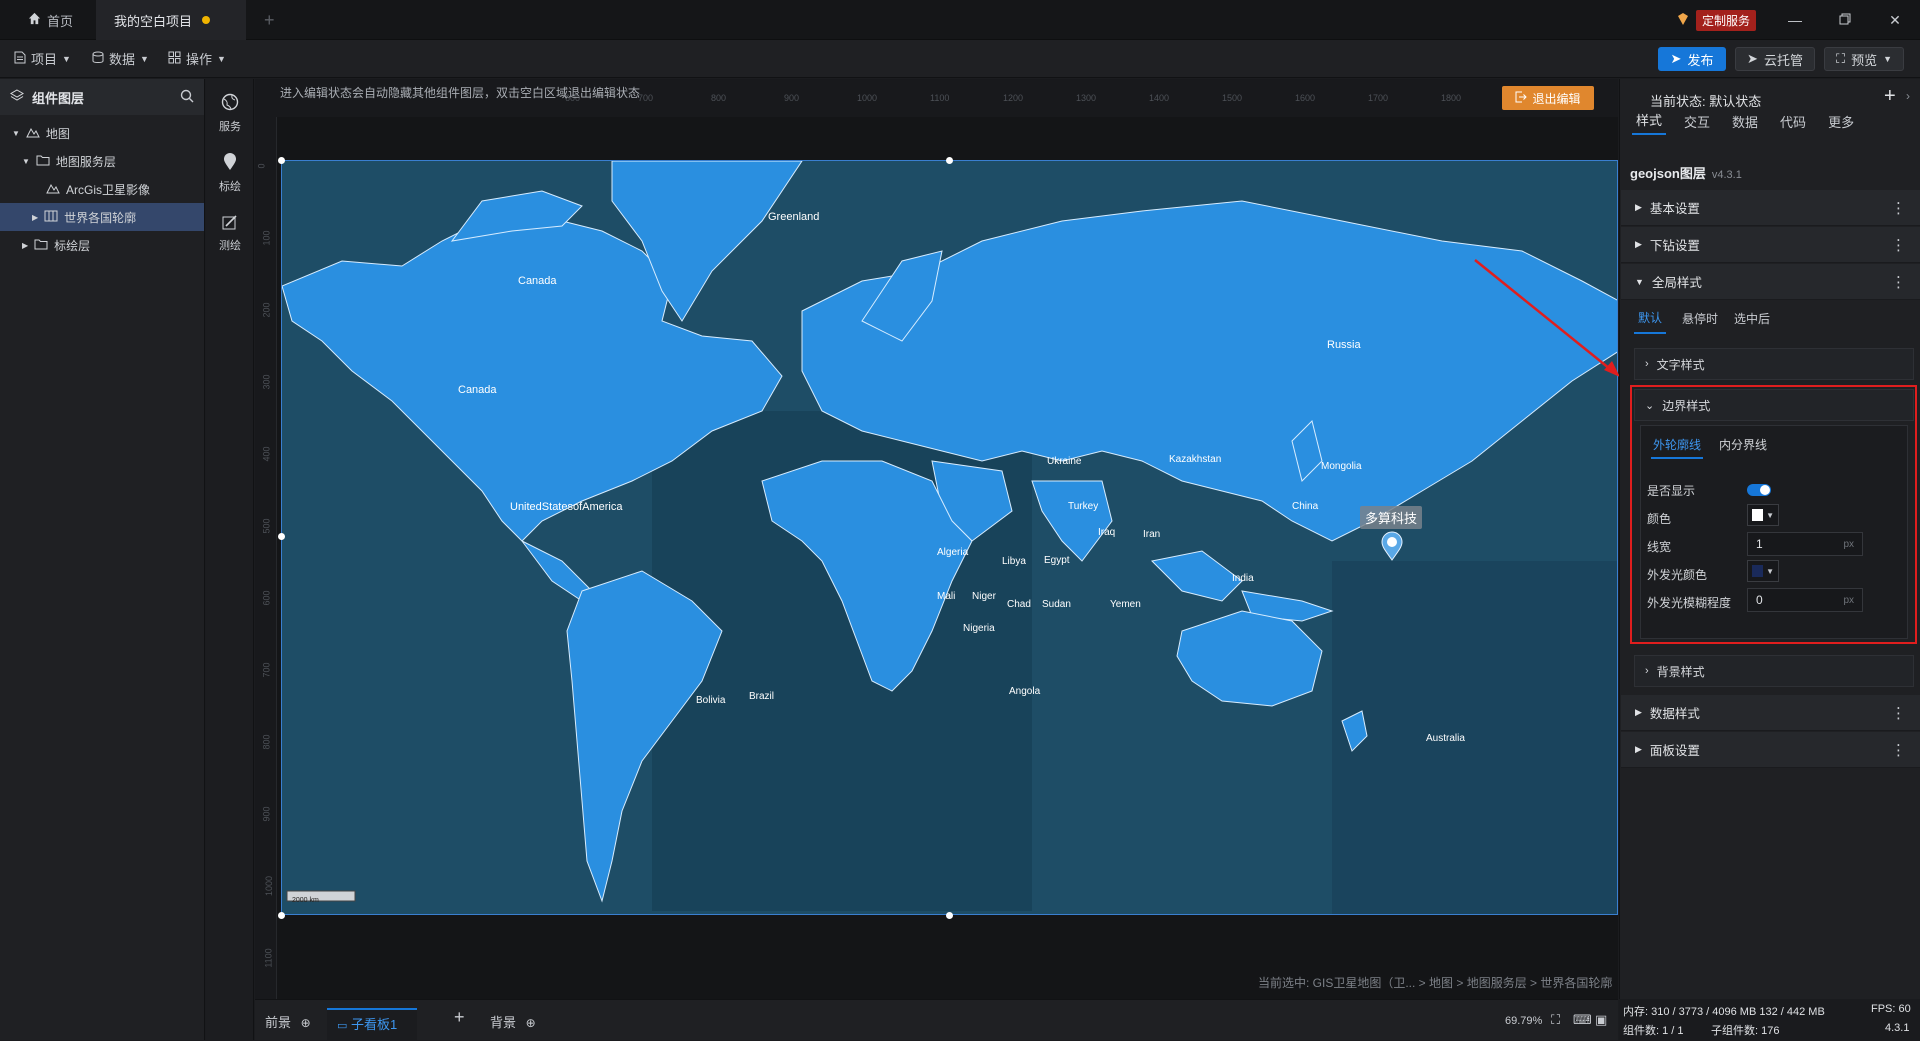  What do you see at coordinates (372, 1024) in the screenshot?
I see `subboard-tab: ▭ 子看板1` at bounding box center [372, 1024].